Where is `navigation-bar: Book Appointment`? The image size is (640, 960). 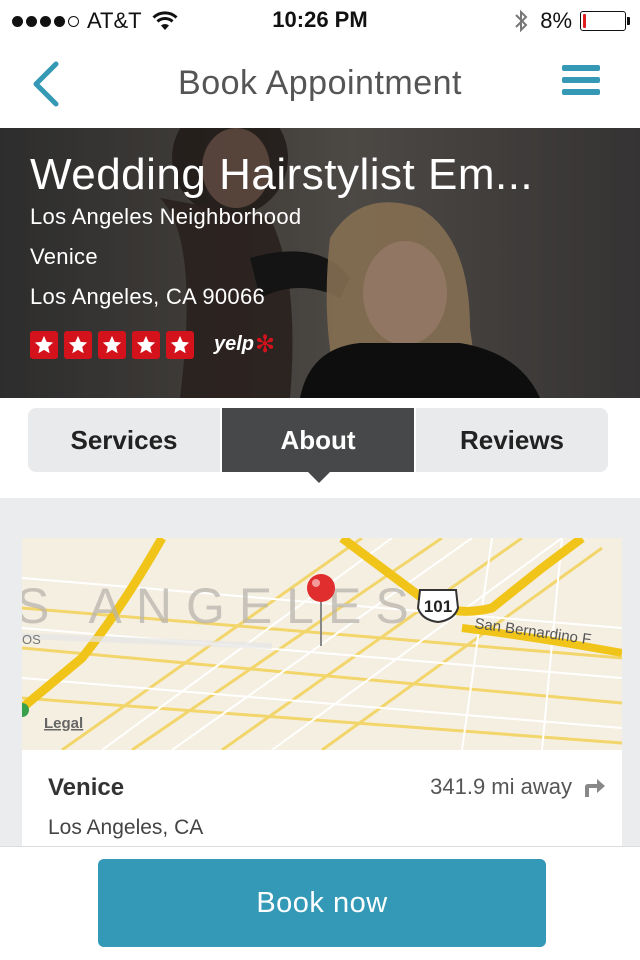
navigation-bar: Book Appointment is located at coordinates (320, 84).